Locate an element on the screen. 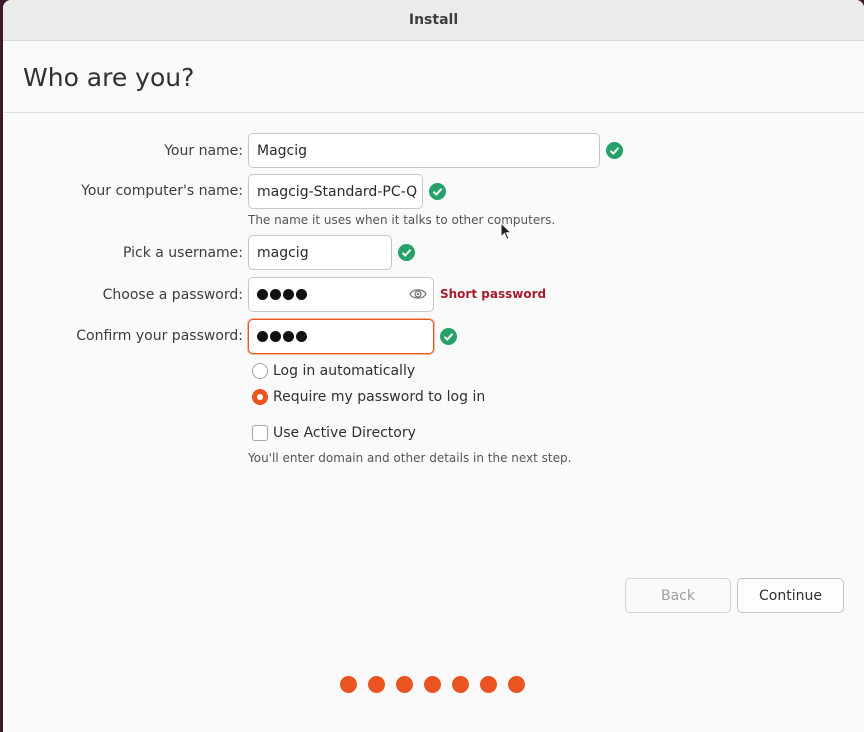 The width and height of the screenshot is (864, 732). name-field: Magcig is located at coordinates (424, 150).